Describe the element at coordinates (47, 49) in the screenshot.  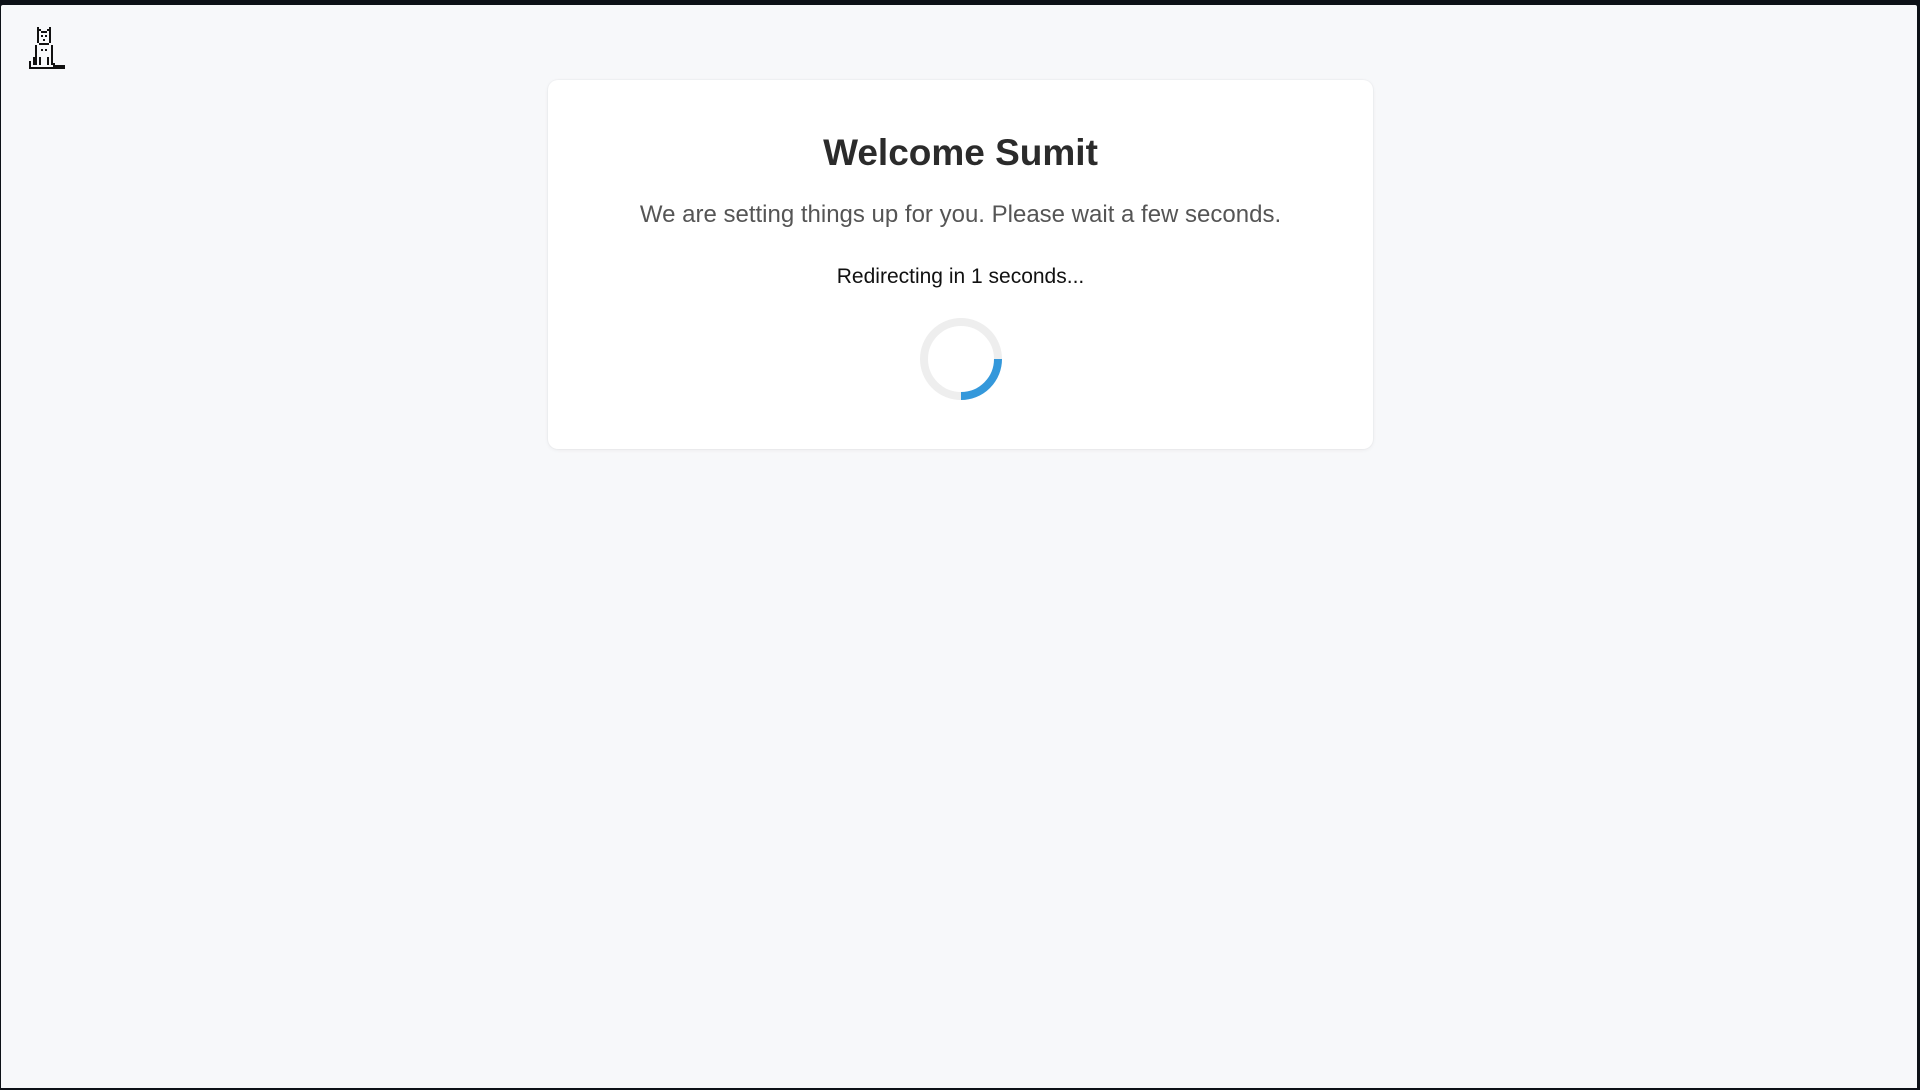
I see `pixel-cat-icon` at that location.